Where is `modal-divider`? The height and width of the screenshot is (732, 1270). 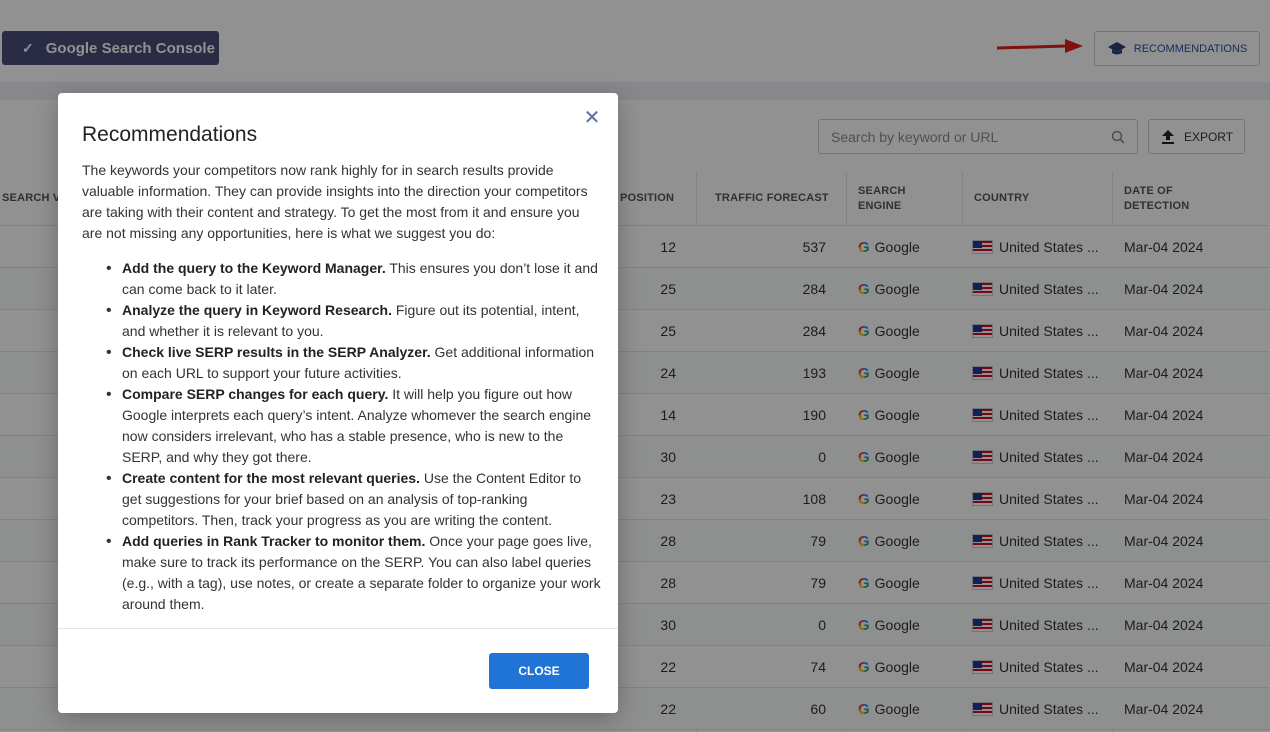
modal-divider is located at coordinates (338, 628).